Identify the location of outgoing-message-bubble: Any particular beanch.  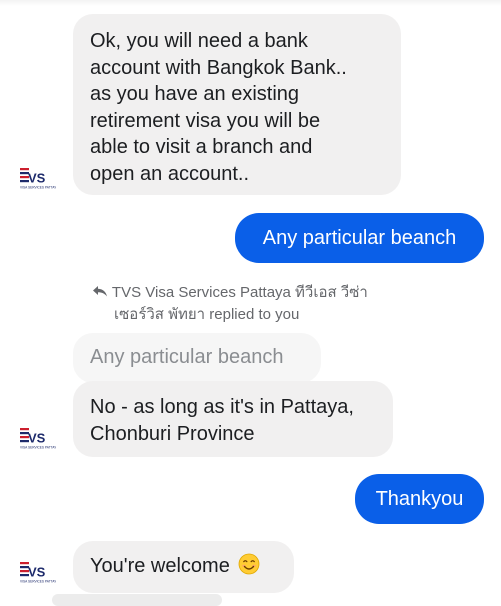
(359, 238).